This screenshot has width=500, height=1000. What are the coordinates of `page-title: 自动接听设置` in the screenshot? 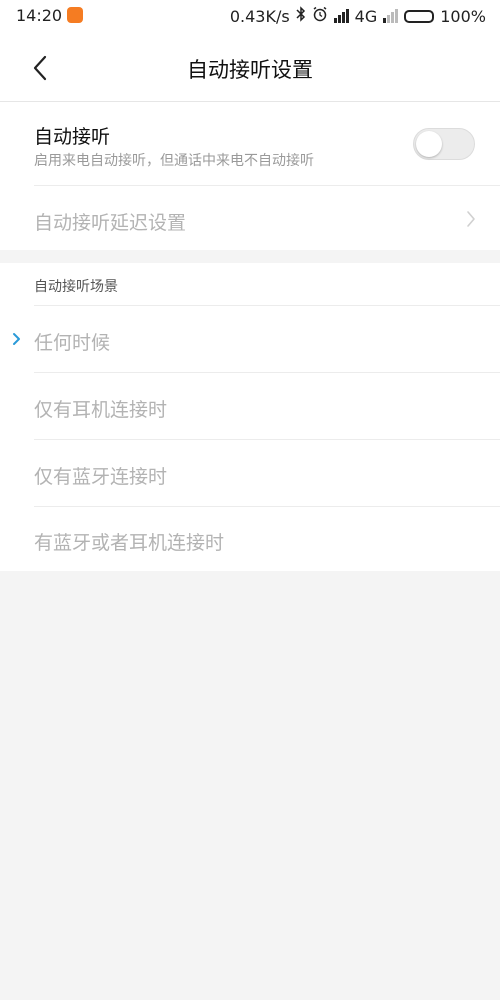 It's located at (250, 70).